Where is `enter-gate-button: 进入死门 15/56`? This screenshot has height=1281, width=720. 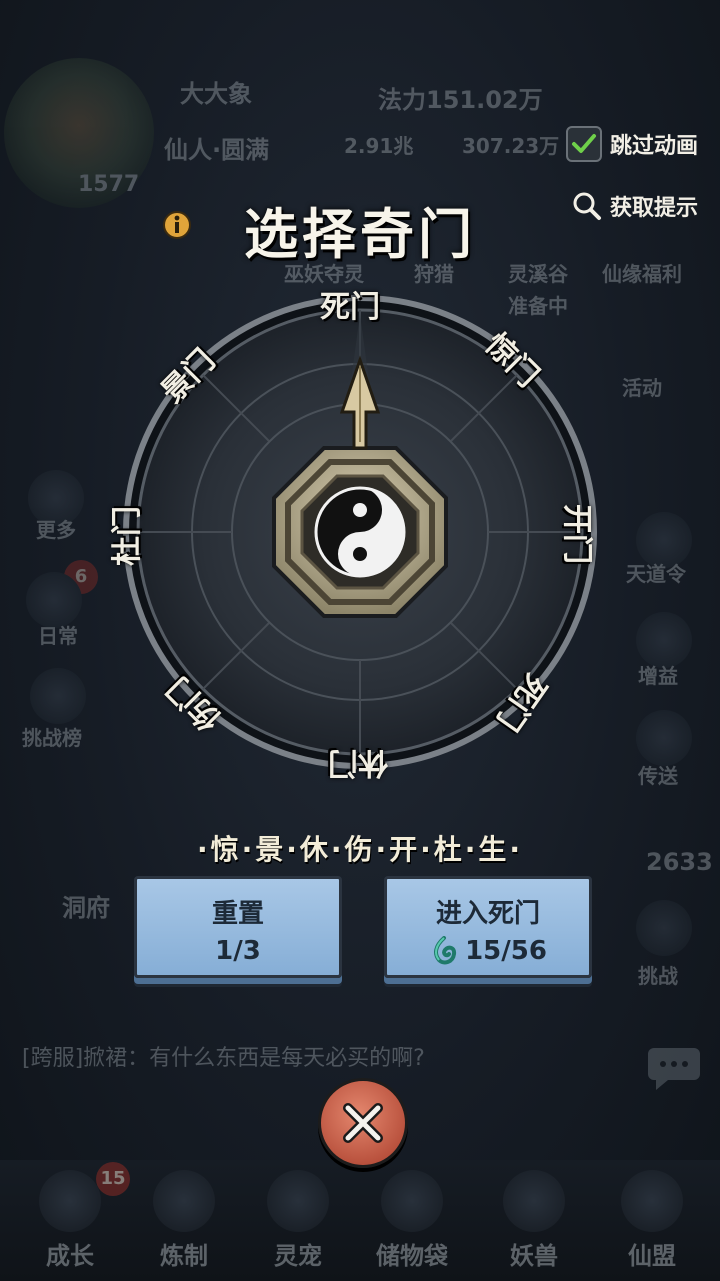
enter-gate-button: 进入死门 15/56 is located at coordinates (488, 927).